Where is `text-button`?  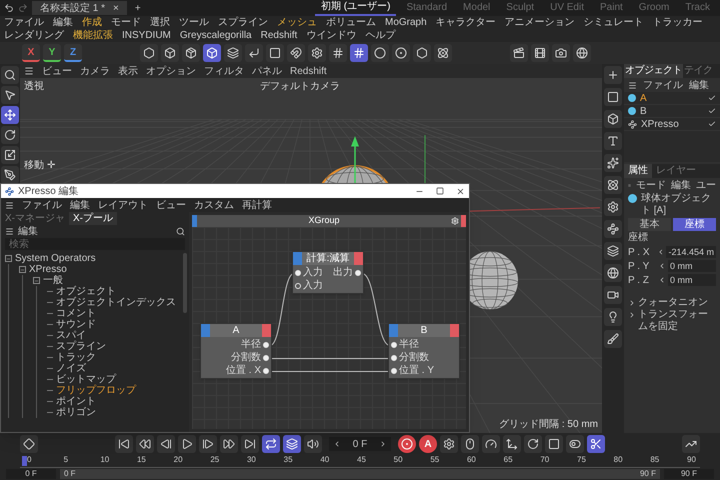
text-button is located at coordinates (613, 141).